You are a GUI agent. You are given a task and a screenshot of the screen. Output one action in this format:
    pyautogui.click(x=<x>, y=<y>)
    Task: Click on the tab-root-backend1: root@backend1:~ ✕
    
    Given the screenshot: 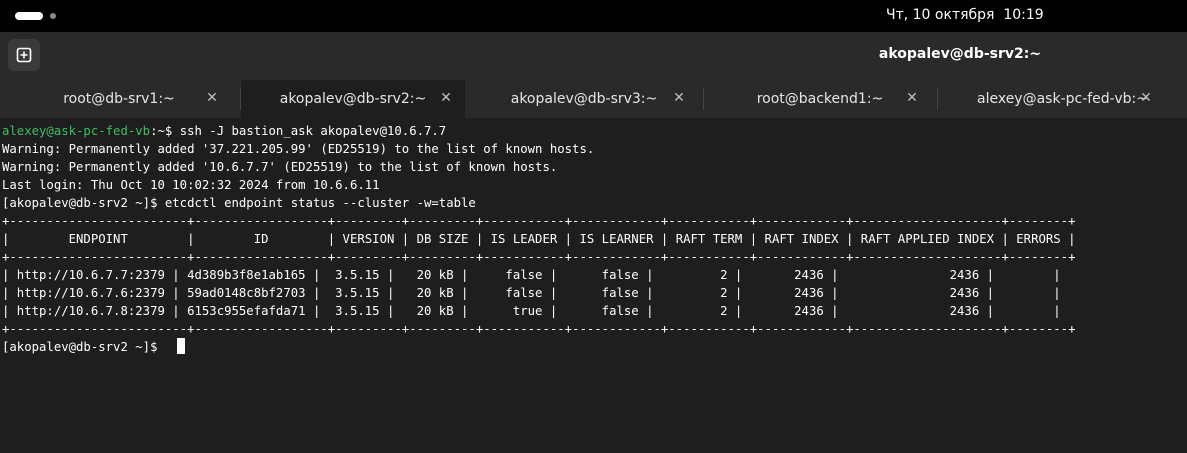 What is the action you would take?
    pyautogui.click(x=820, y=99)
    